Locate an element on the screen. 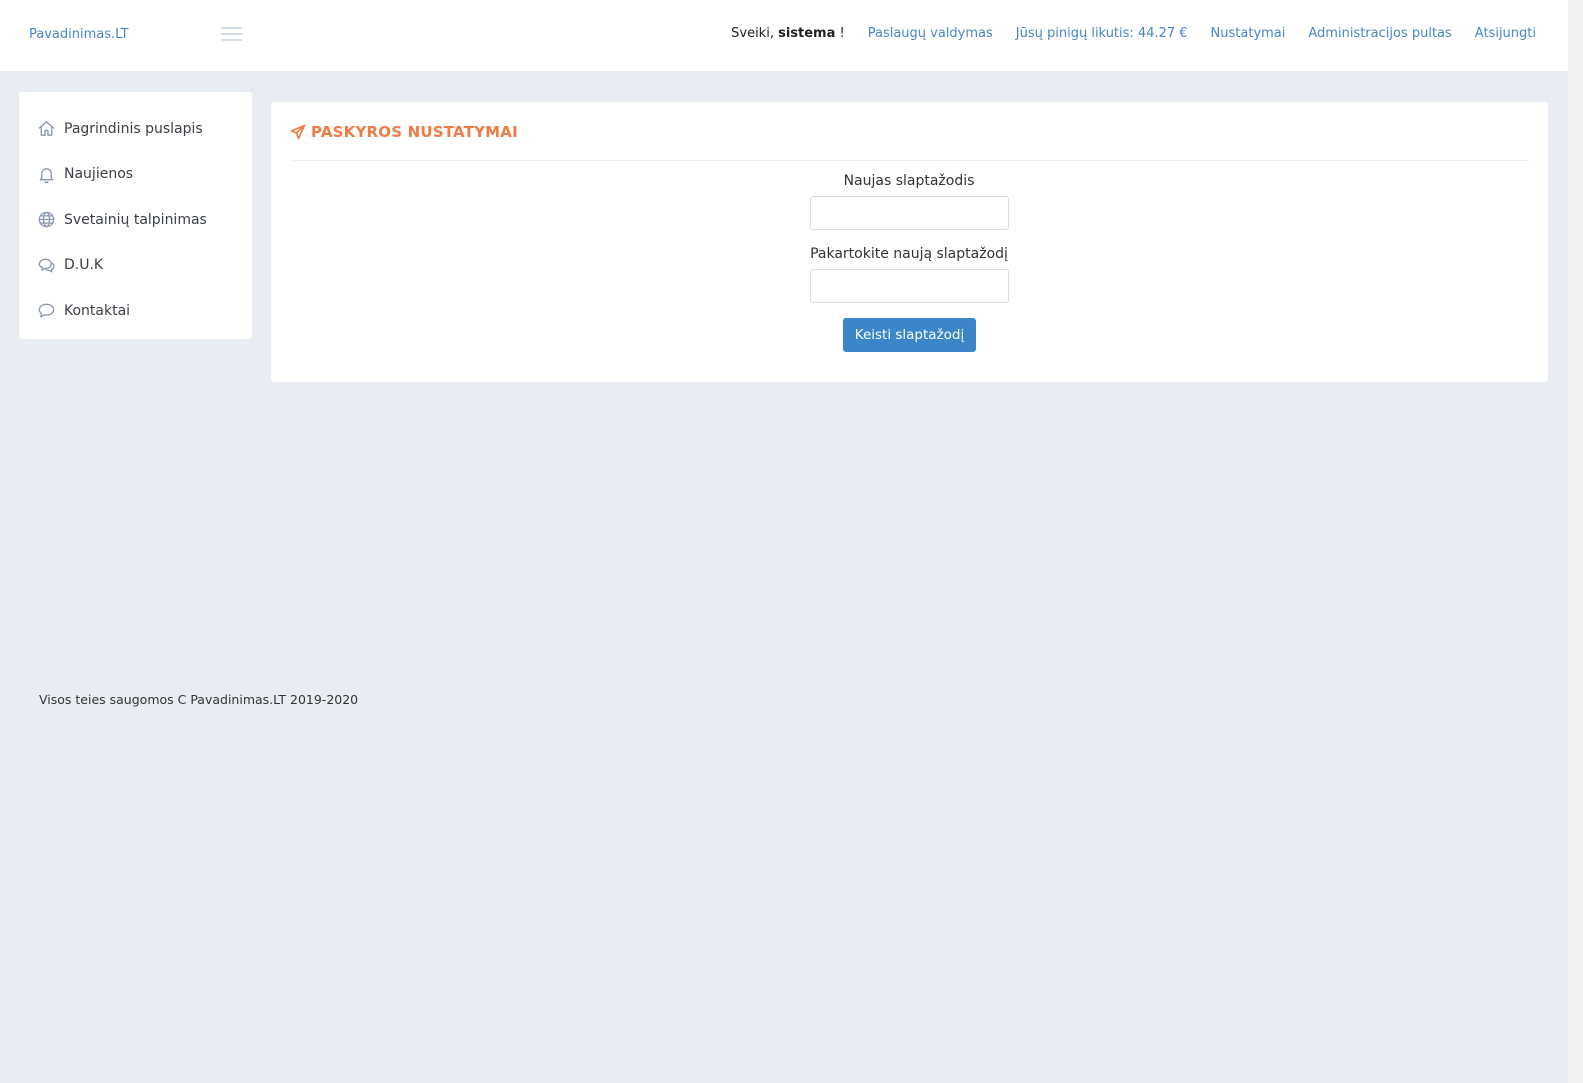 The width and height of the screenshot is (1583, 1083). hamburger-menu-icon is located at coordinates (232, 35).